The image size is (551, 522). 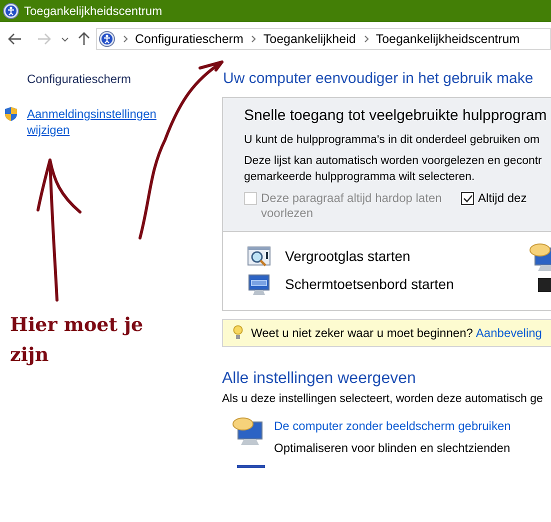 I want to click on section-text: Als u deze instellingen selecteert, worden deze automatisch ge, so click(x=383, y=399).